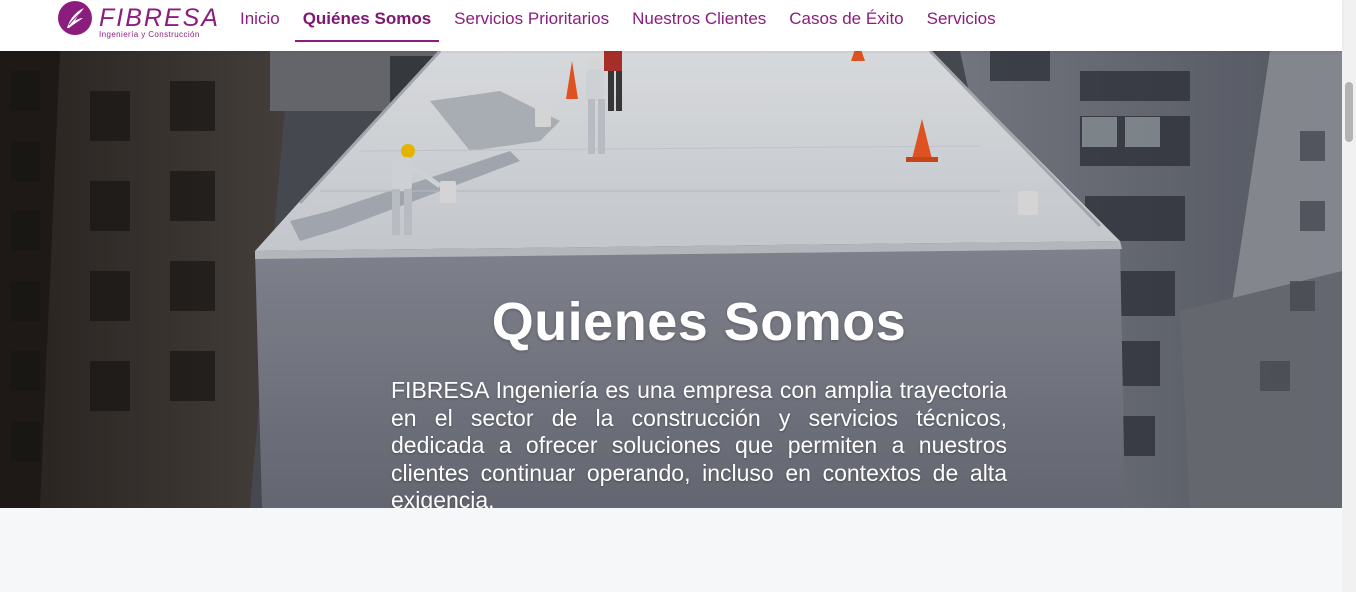 The width and height of the screenshot is (1356, 592). I want to click on brand-name: FIBRESA, so click(159, 18).